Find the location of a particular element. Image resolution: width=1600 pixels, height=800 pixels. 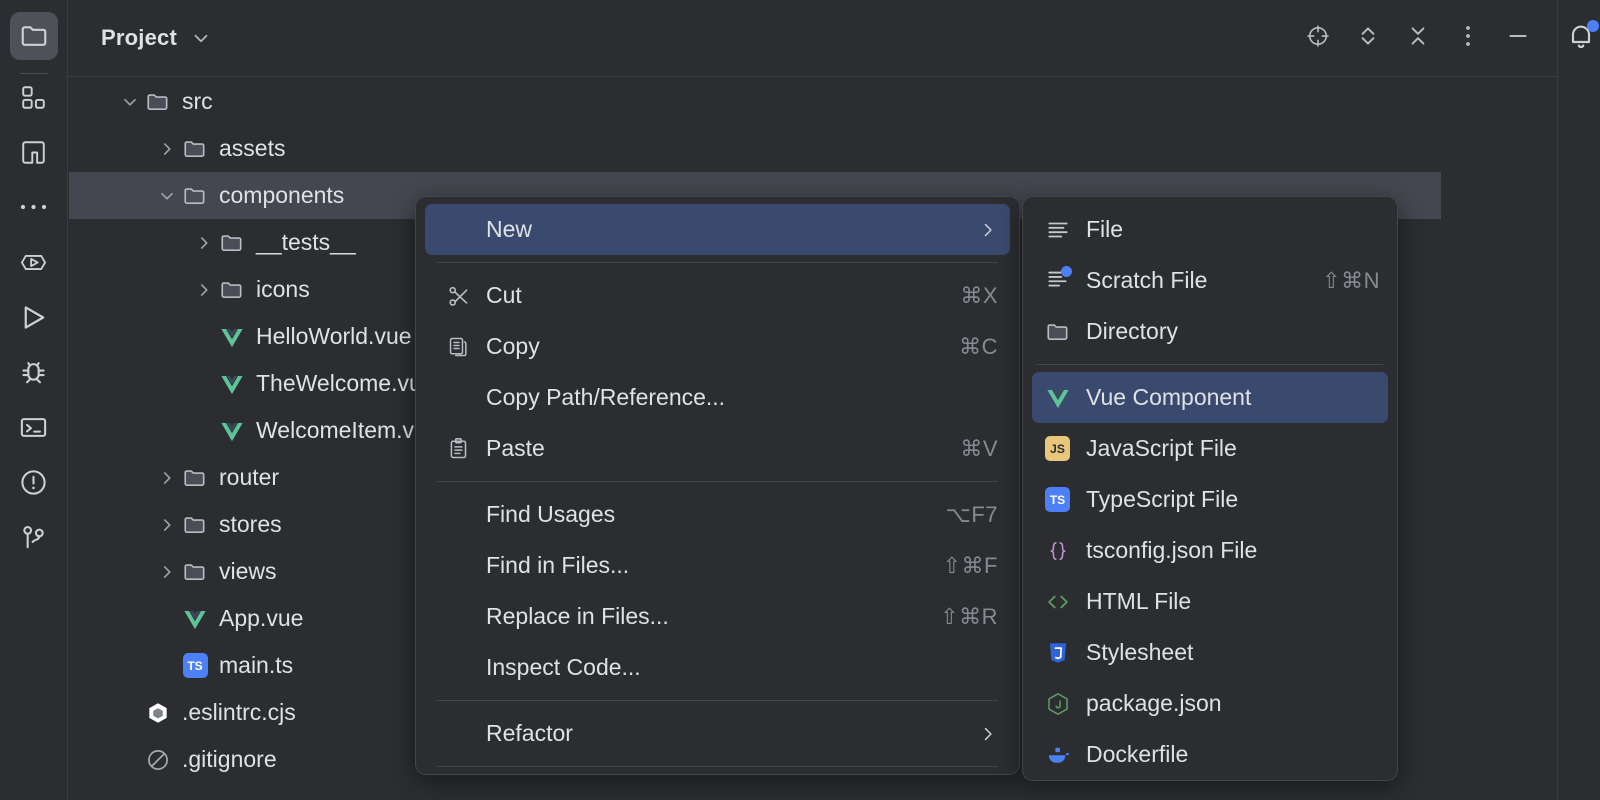

branch-icon is located at coordinates (33, 537).